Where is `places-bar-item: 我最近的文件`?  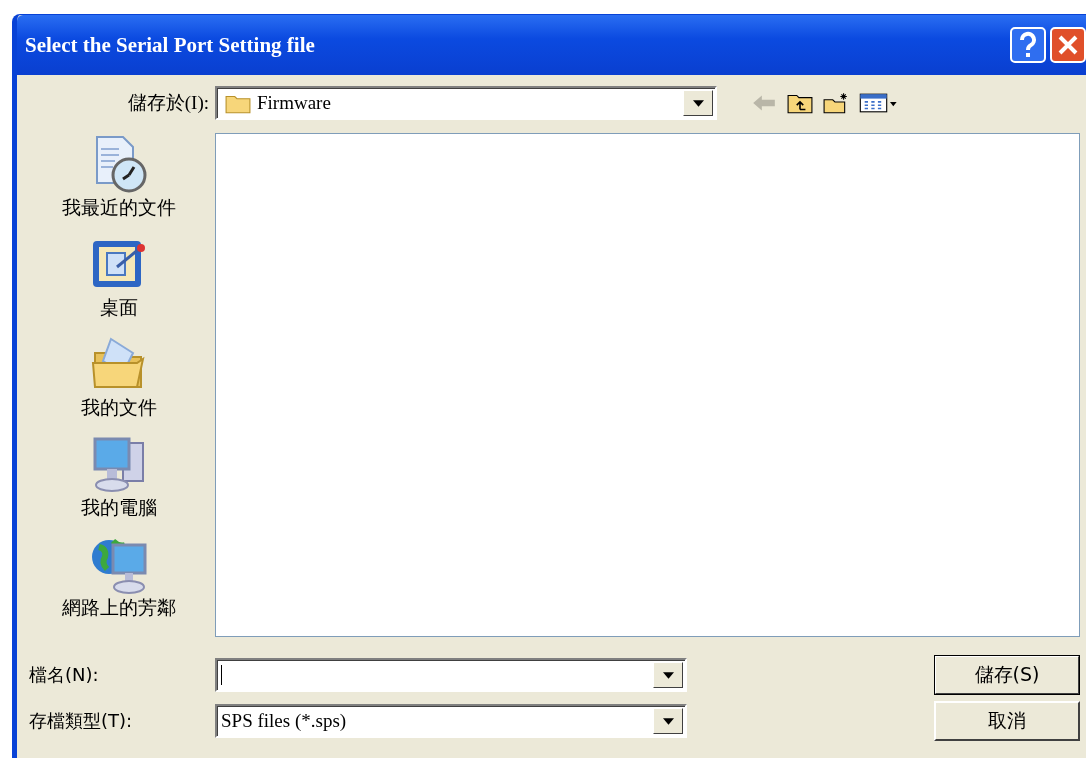 places-bar-item: 我最近的文件 is located at coordinates (119, 183).